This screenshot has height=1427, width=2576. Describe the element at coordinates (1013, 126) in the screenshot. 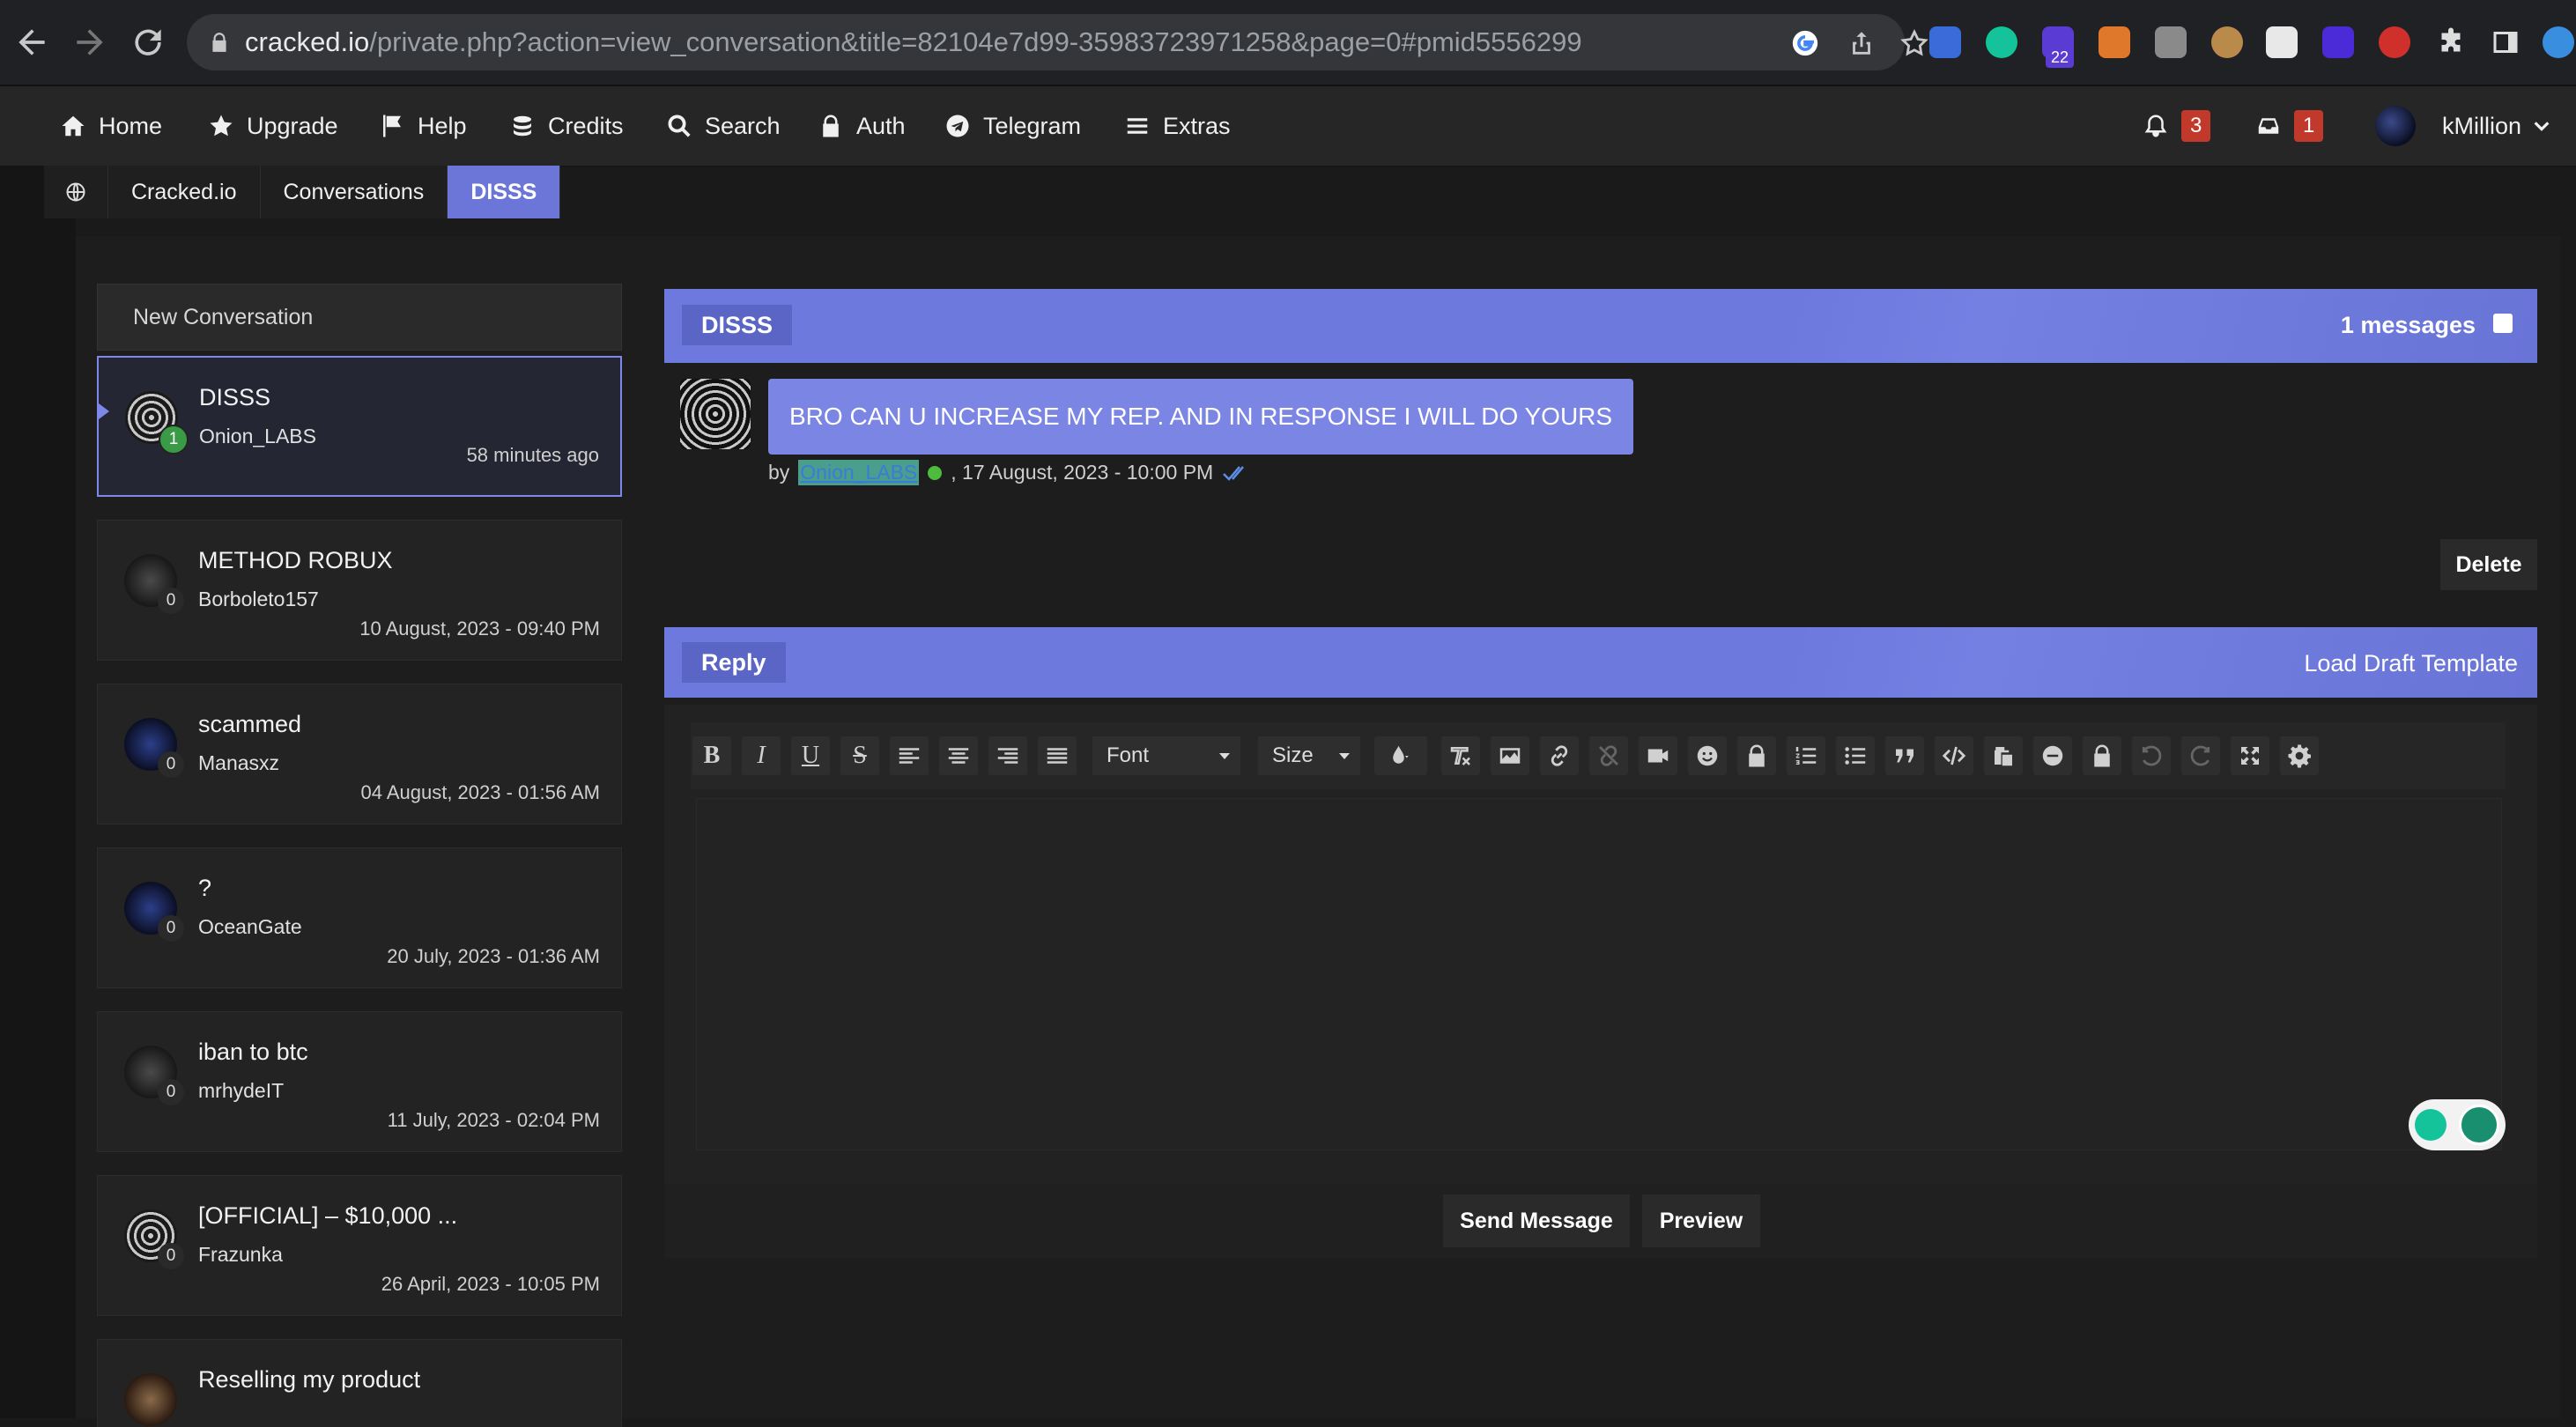

I see `nav-telegram: Telegram` at that location.